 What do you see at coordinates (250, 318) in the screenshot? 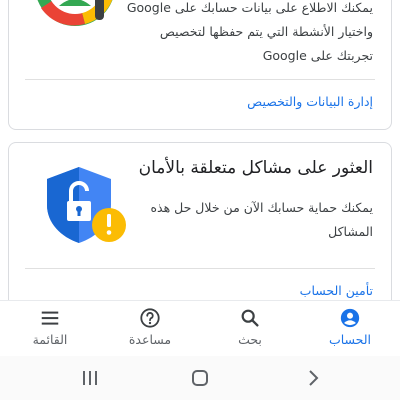
I see `search-icon` at bounding box center [250, 318].